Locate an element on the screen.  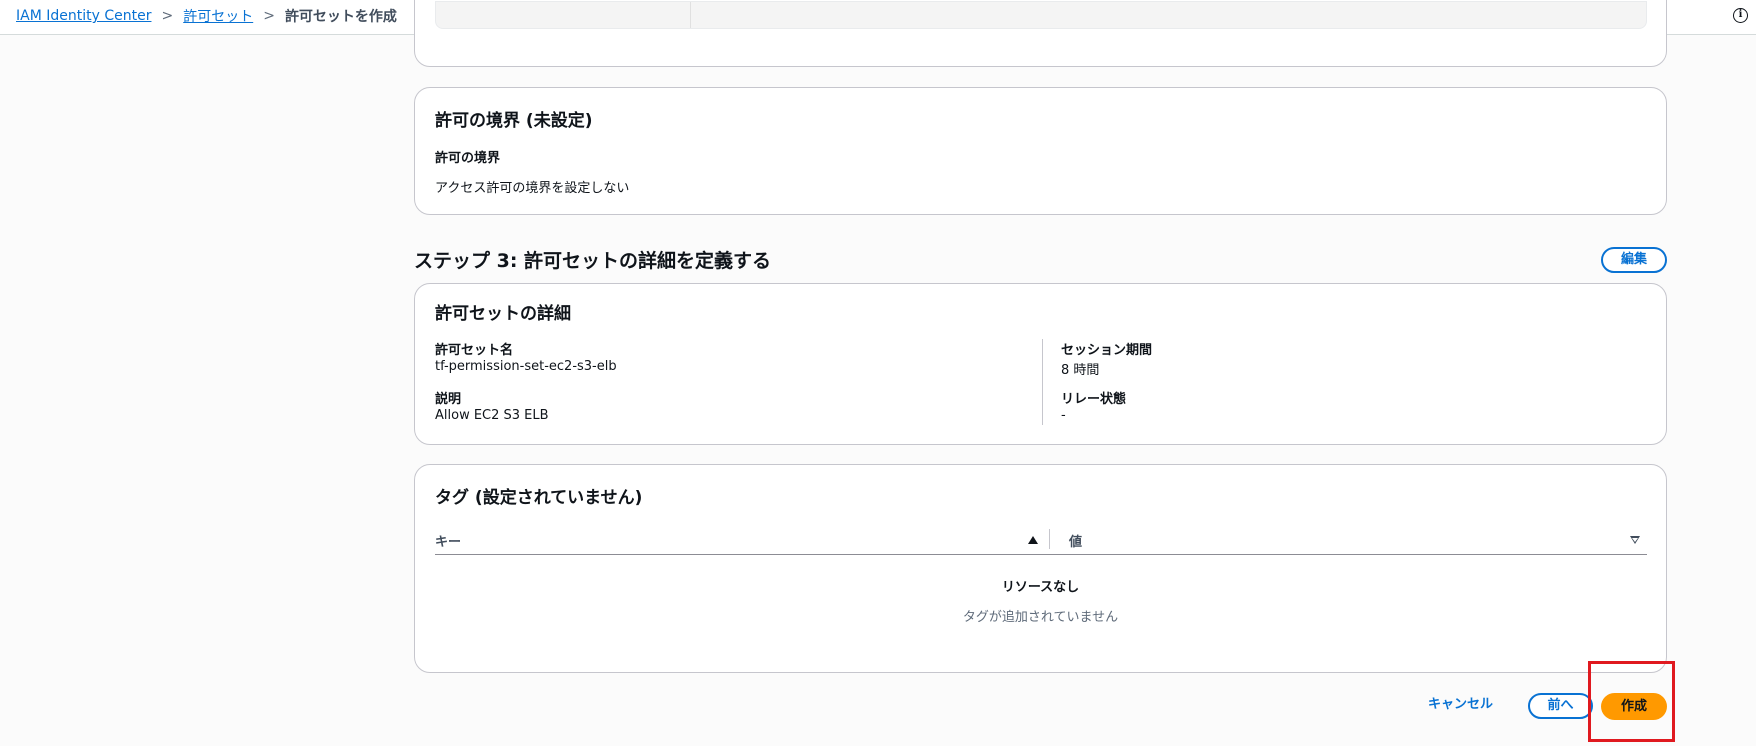
policy-card-partial is located at coordinates (1040, 33).